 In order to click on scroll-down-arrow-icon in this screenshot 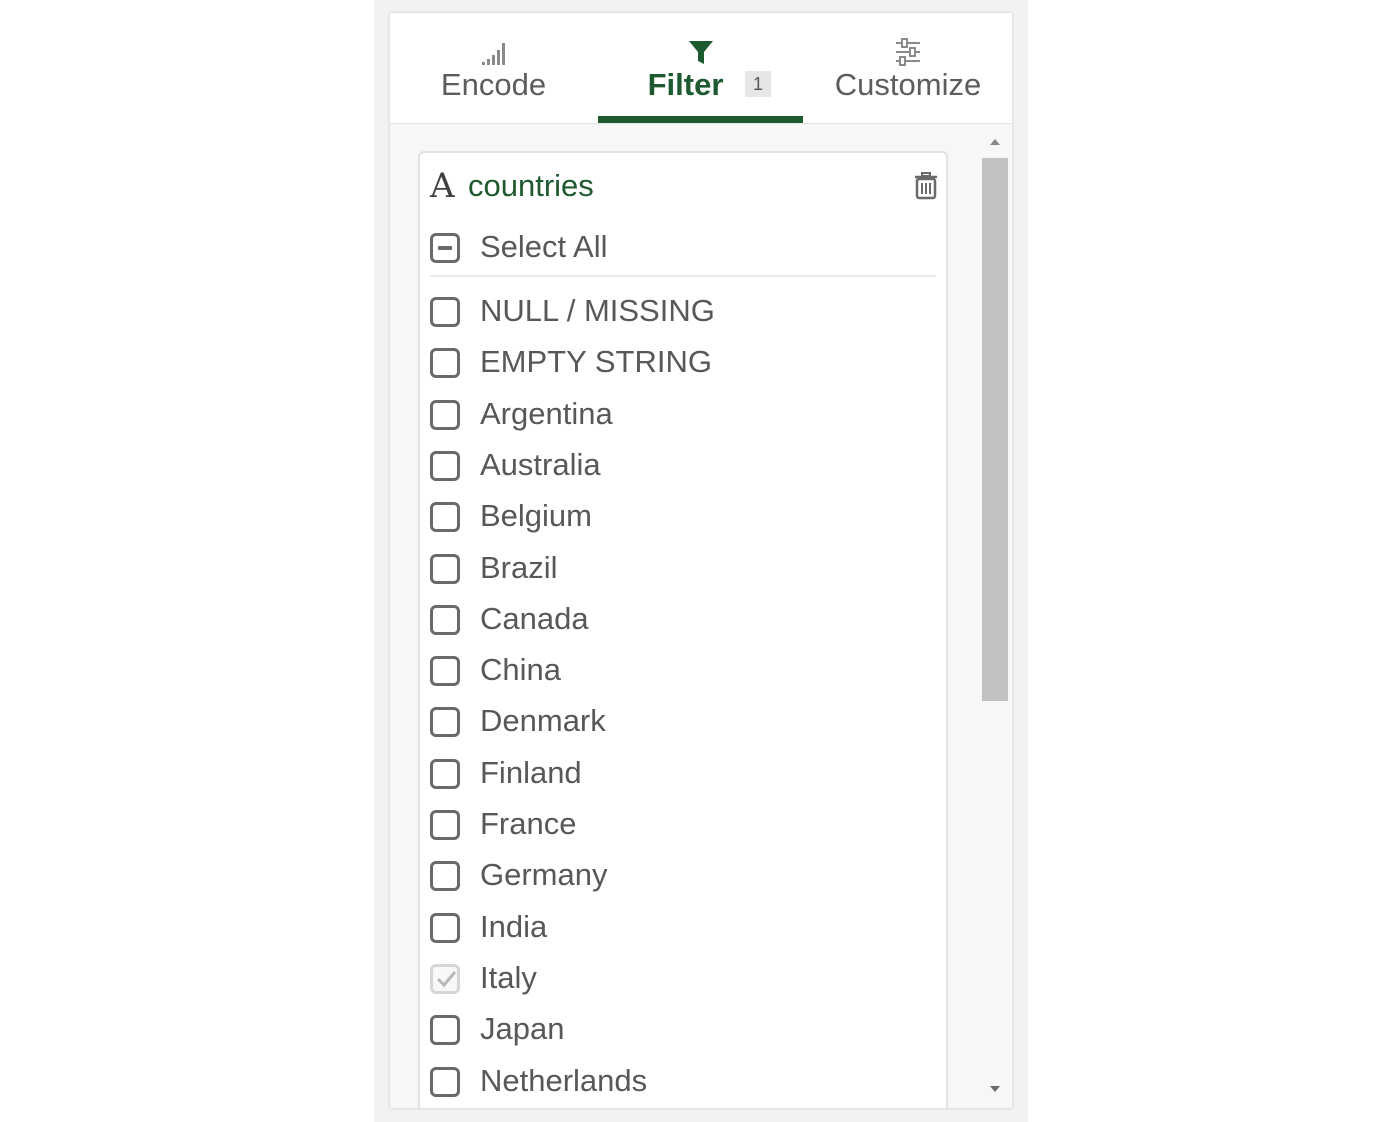, I will do `click(995, 1089)`.